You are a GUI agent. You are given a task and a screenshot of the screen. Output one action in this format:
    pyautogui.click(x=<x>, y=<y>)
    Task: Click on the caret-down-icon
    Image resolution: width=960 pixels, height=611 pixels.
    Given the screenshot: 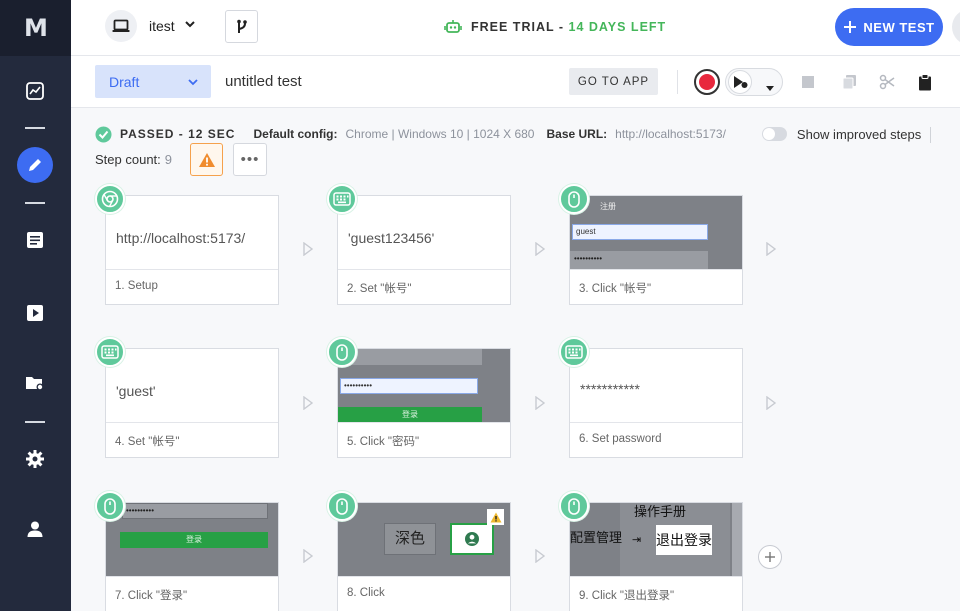 What is the action you would take?
    pyautogui.click(x=770, y=88)
    